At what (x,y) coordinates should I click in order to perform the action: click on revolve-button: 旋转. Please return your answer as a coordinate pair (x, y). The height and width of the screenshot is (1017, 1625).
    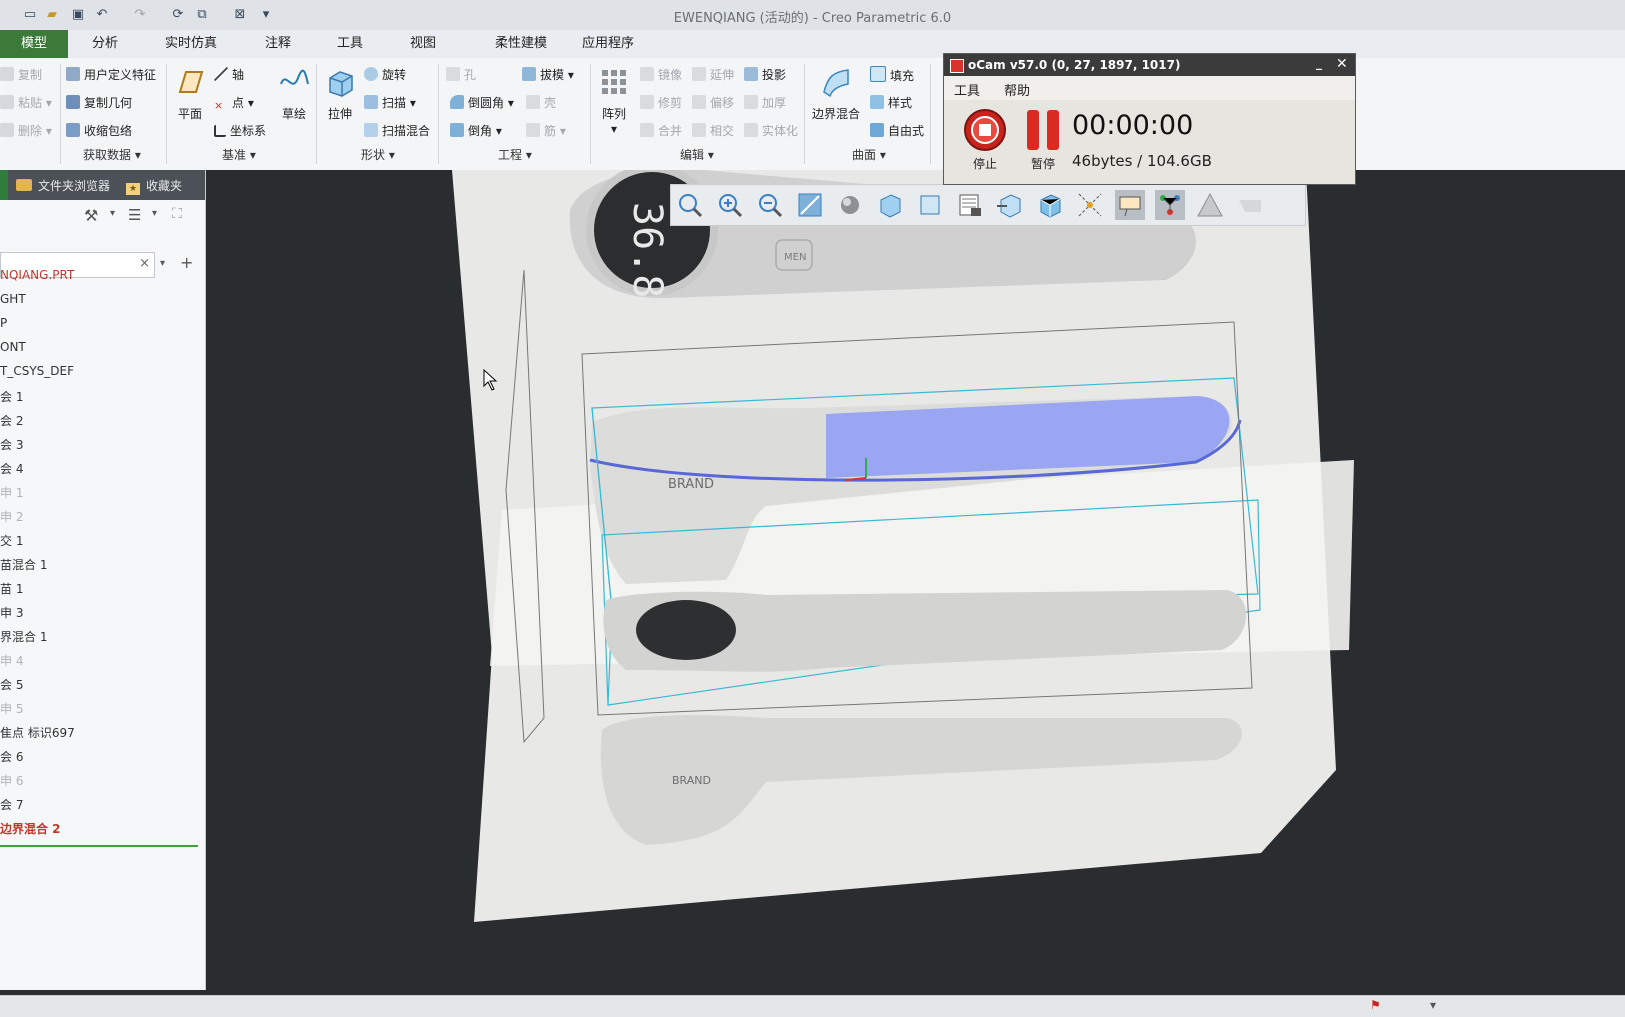
    Looking at the image, I should click on (385, 74).